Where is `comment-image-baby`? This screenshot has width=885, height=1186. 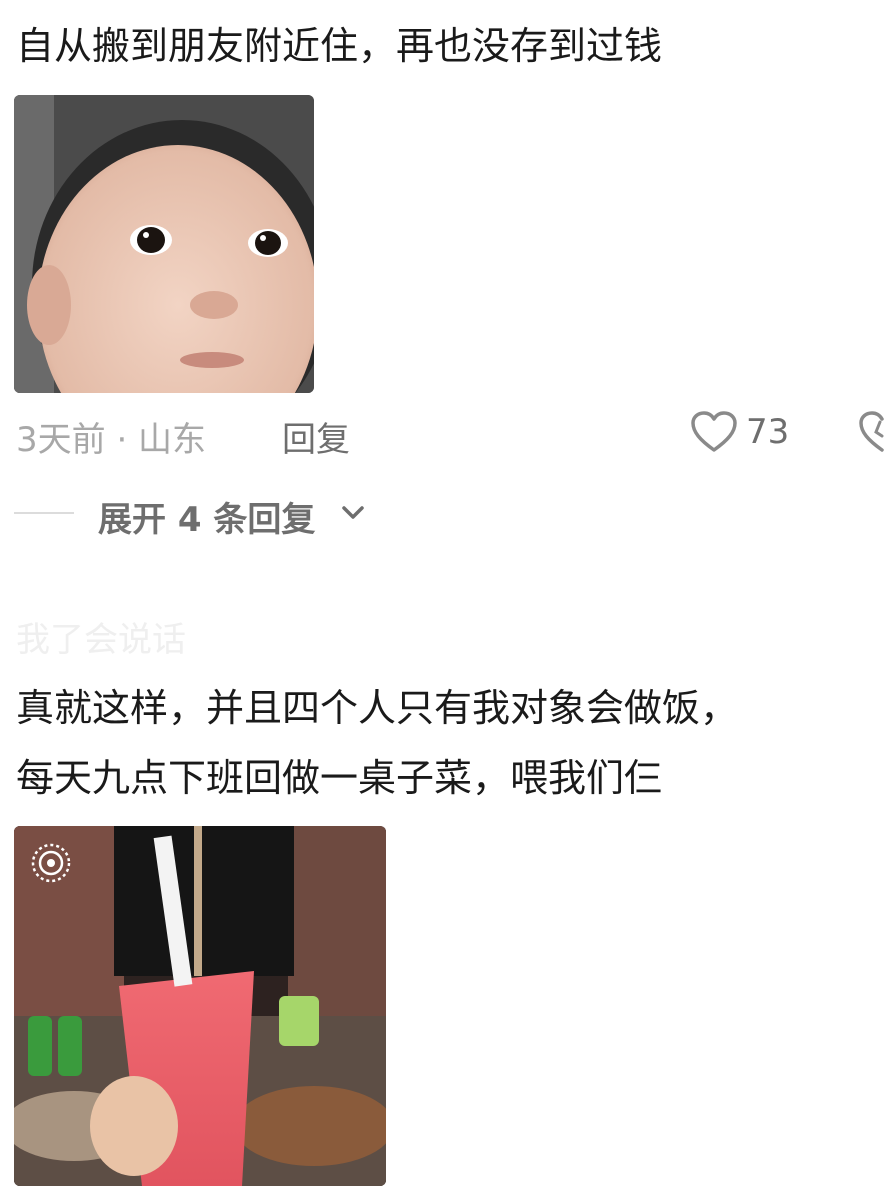 comment-image-baby is located at coordinates (164, 244).